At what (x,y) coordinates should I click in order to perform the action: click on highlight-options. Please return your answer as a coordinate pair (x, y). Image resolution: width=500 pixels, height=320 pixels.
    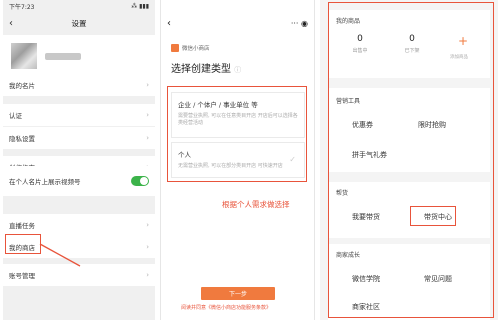
    Looking at the image, I should click on (237, 134).